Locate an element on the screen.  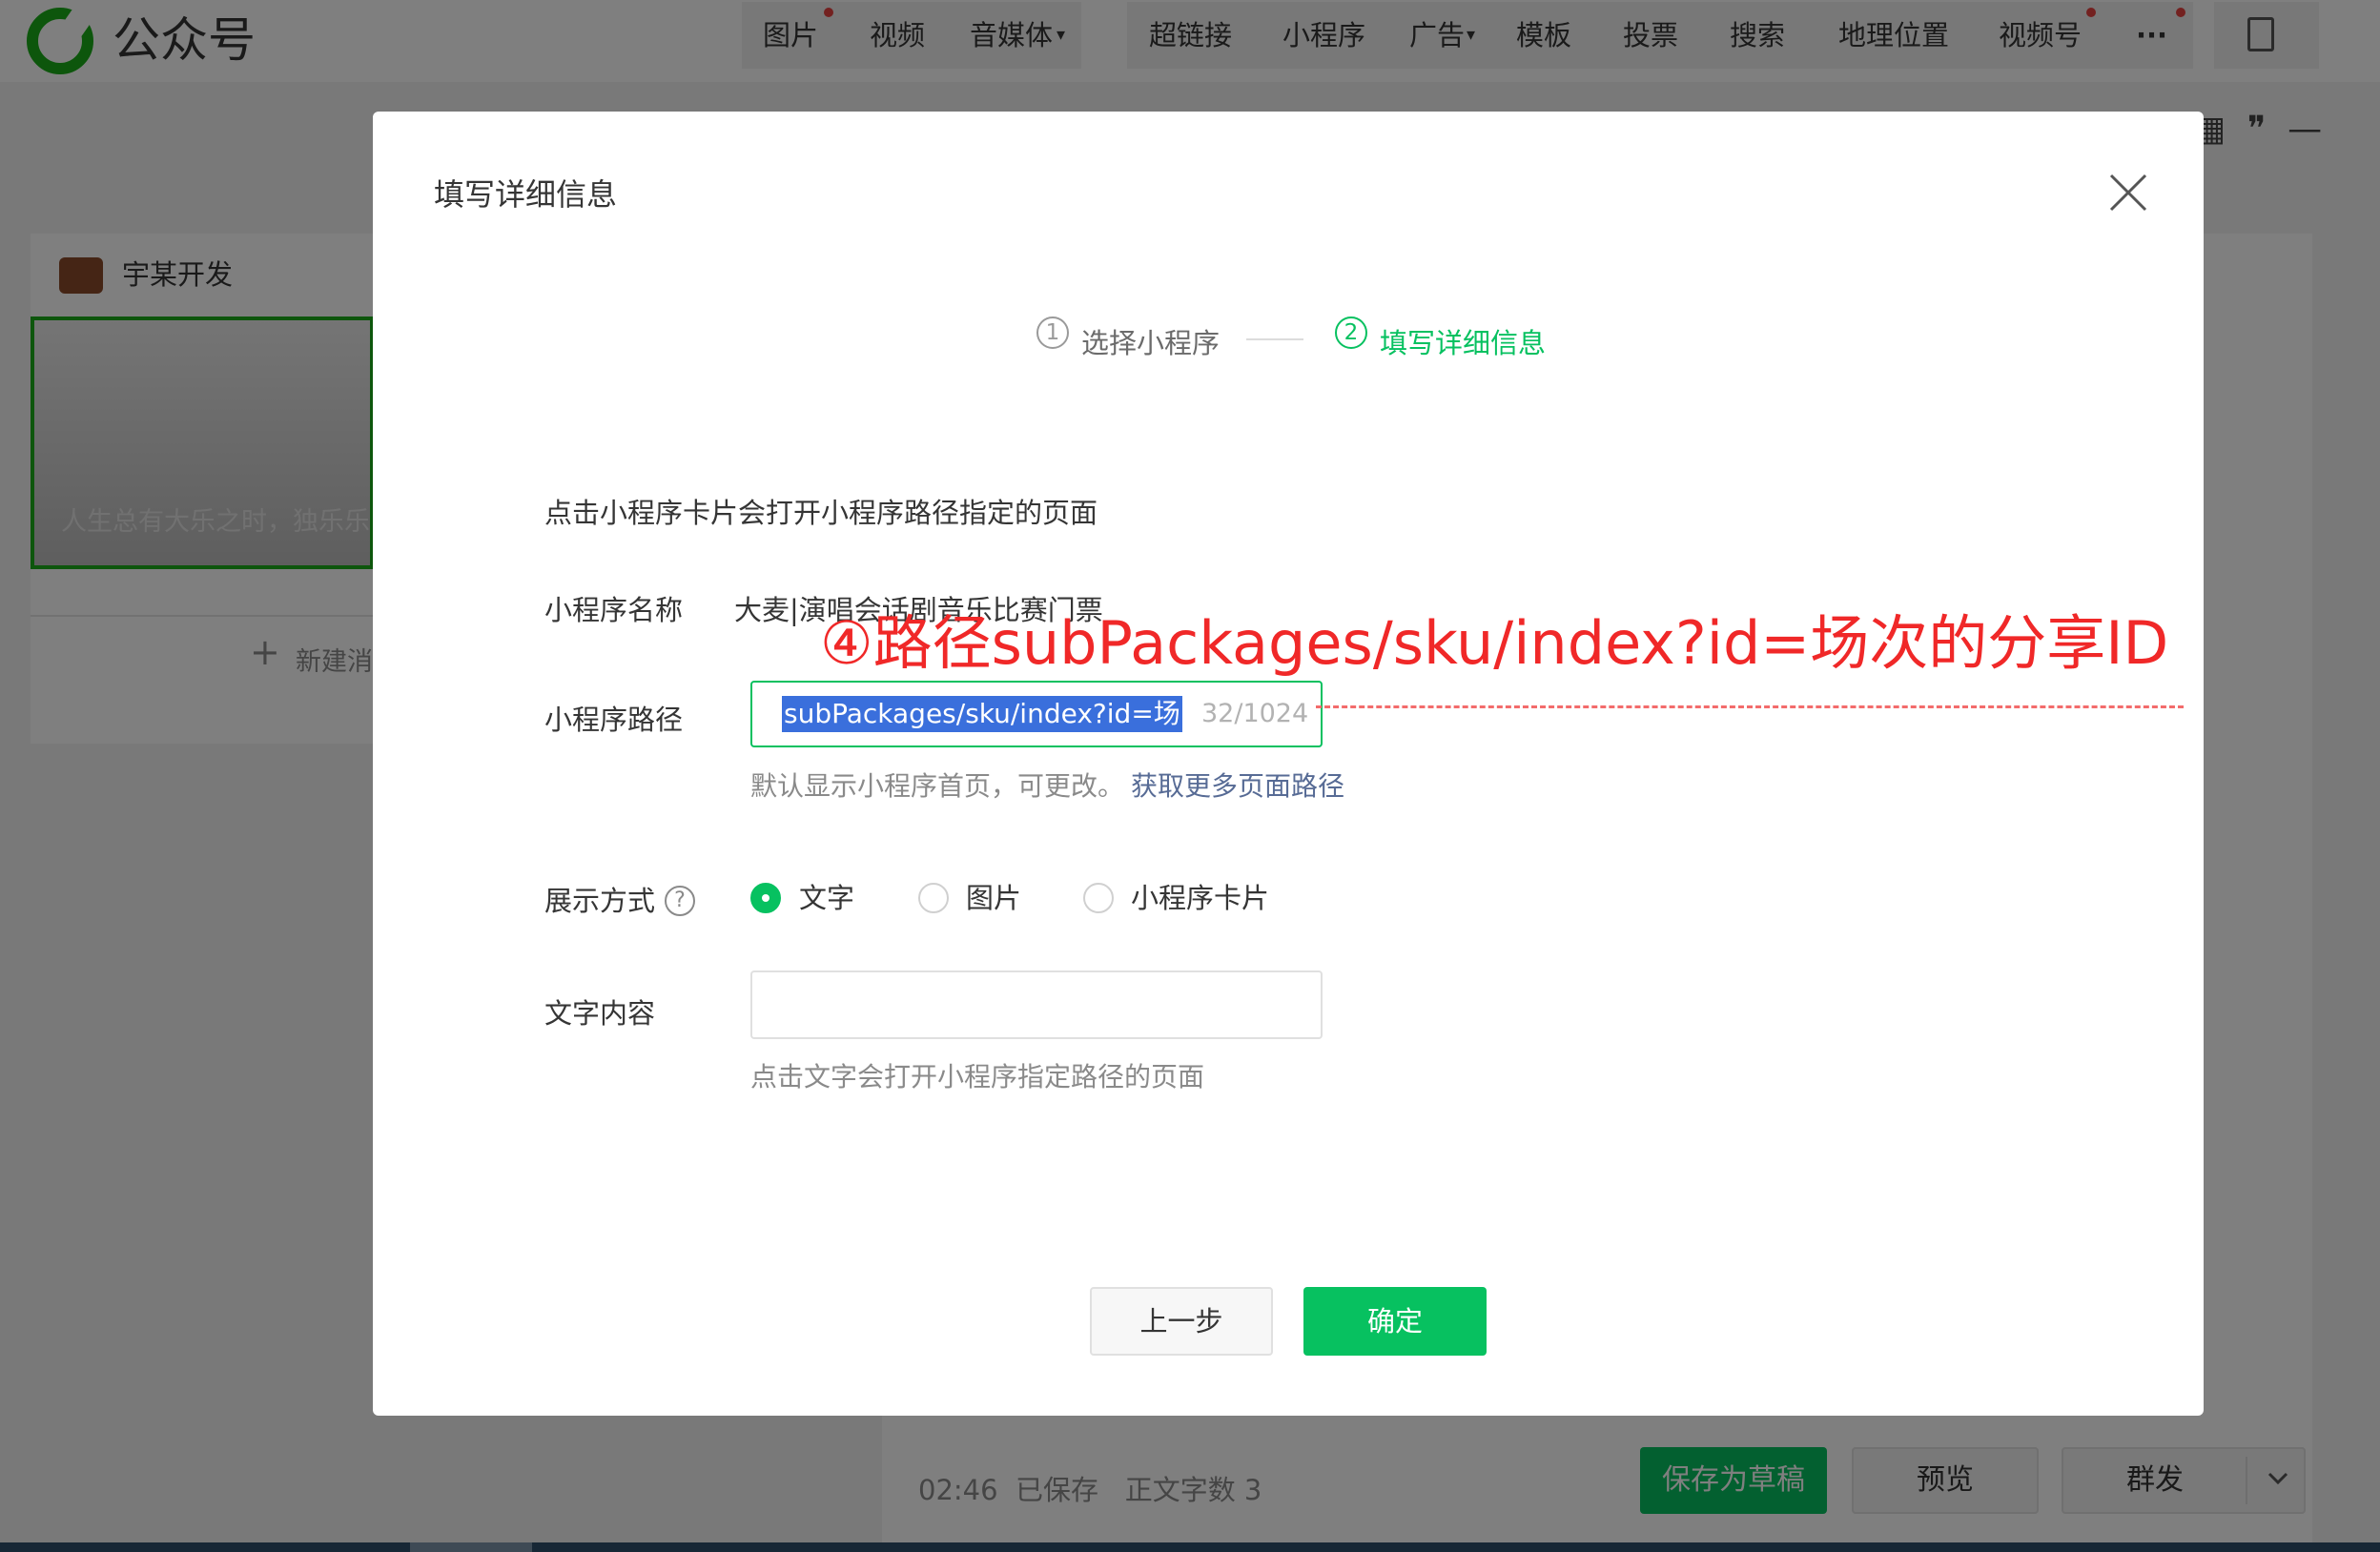
path-label: 小程序路径 is located at coordinates (614, 720).